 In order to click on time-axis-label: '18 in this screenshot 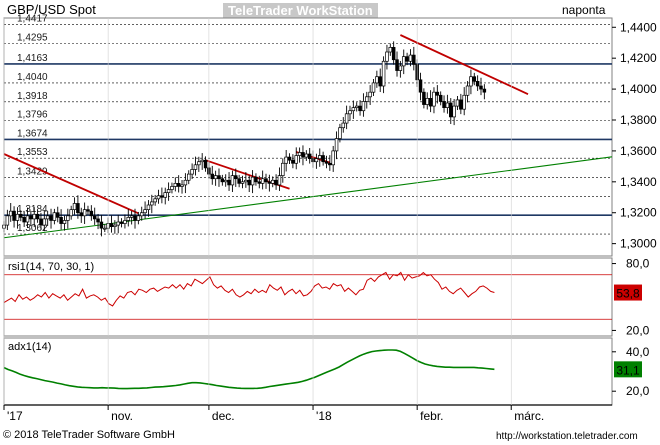, I will do `click(324, 416)`.